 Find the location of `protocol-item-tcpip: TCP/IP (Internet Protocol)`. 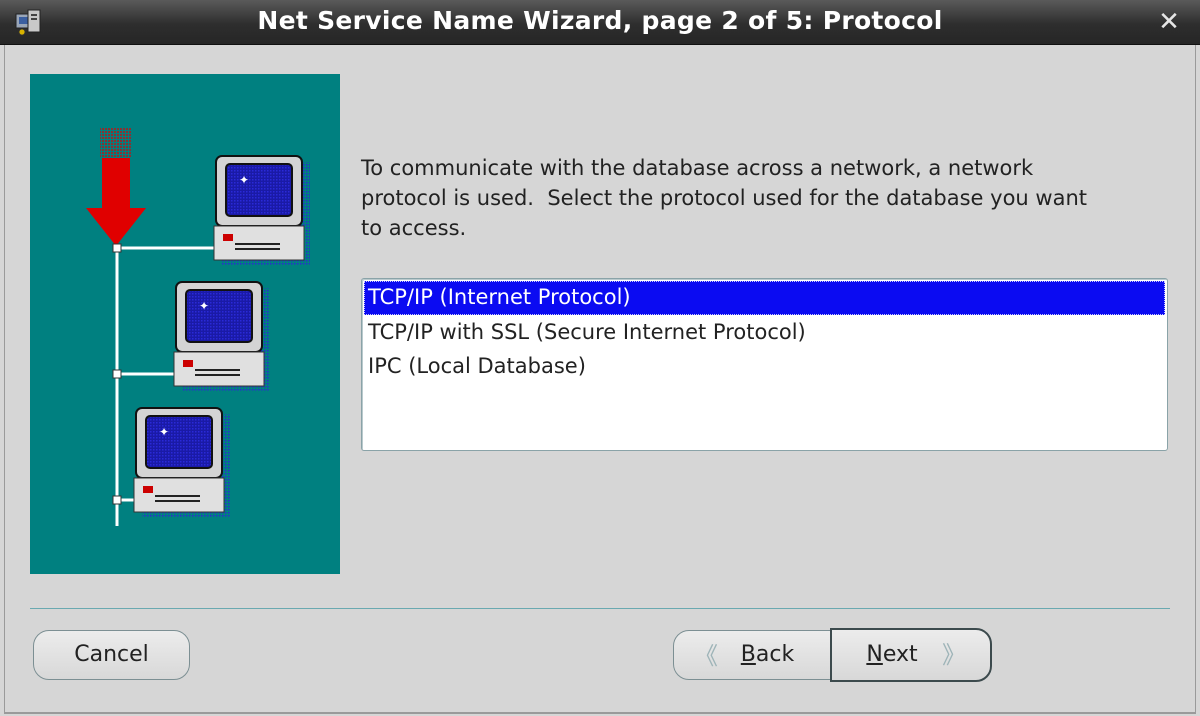

protocol-item-tcpip: TCP/IP (Internet Protocol) is located at coordinates (764, 298).